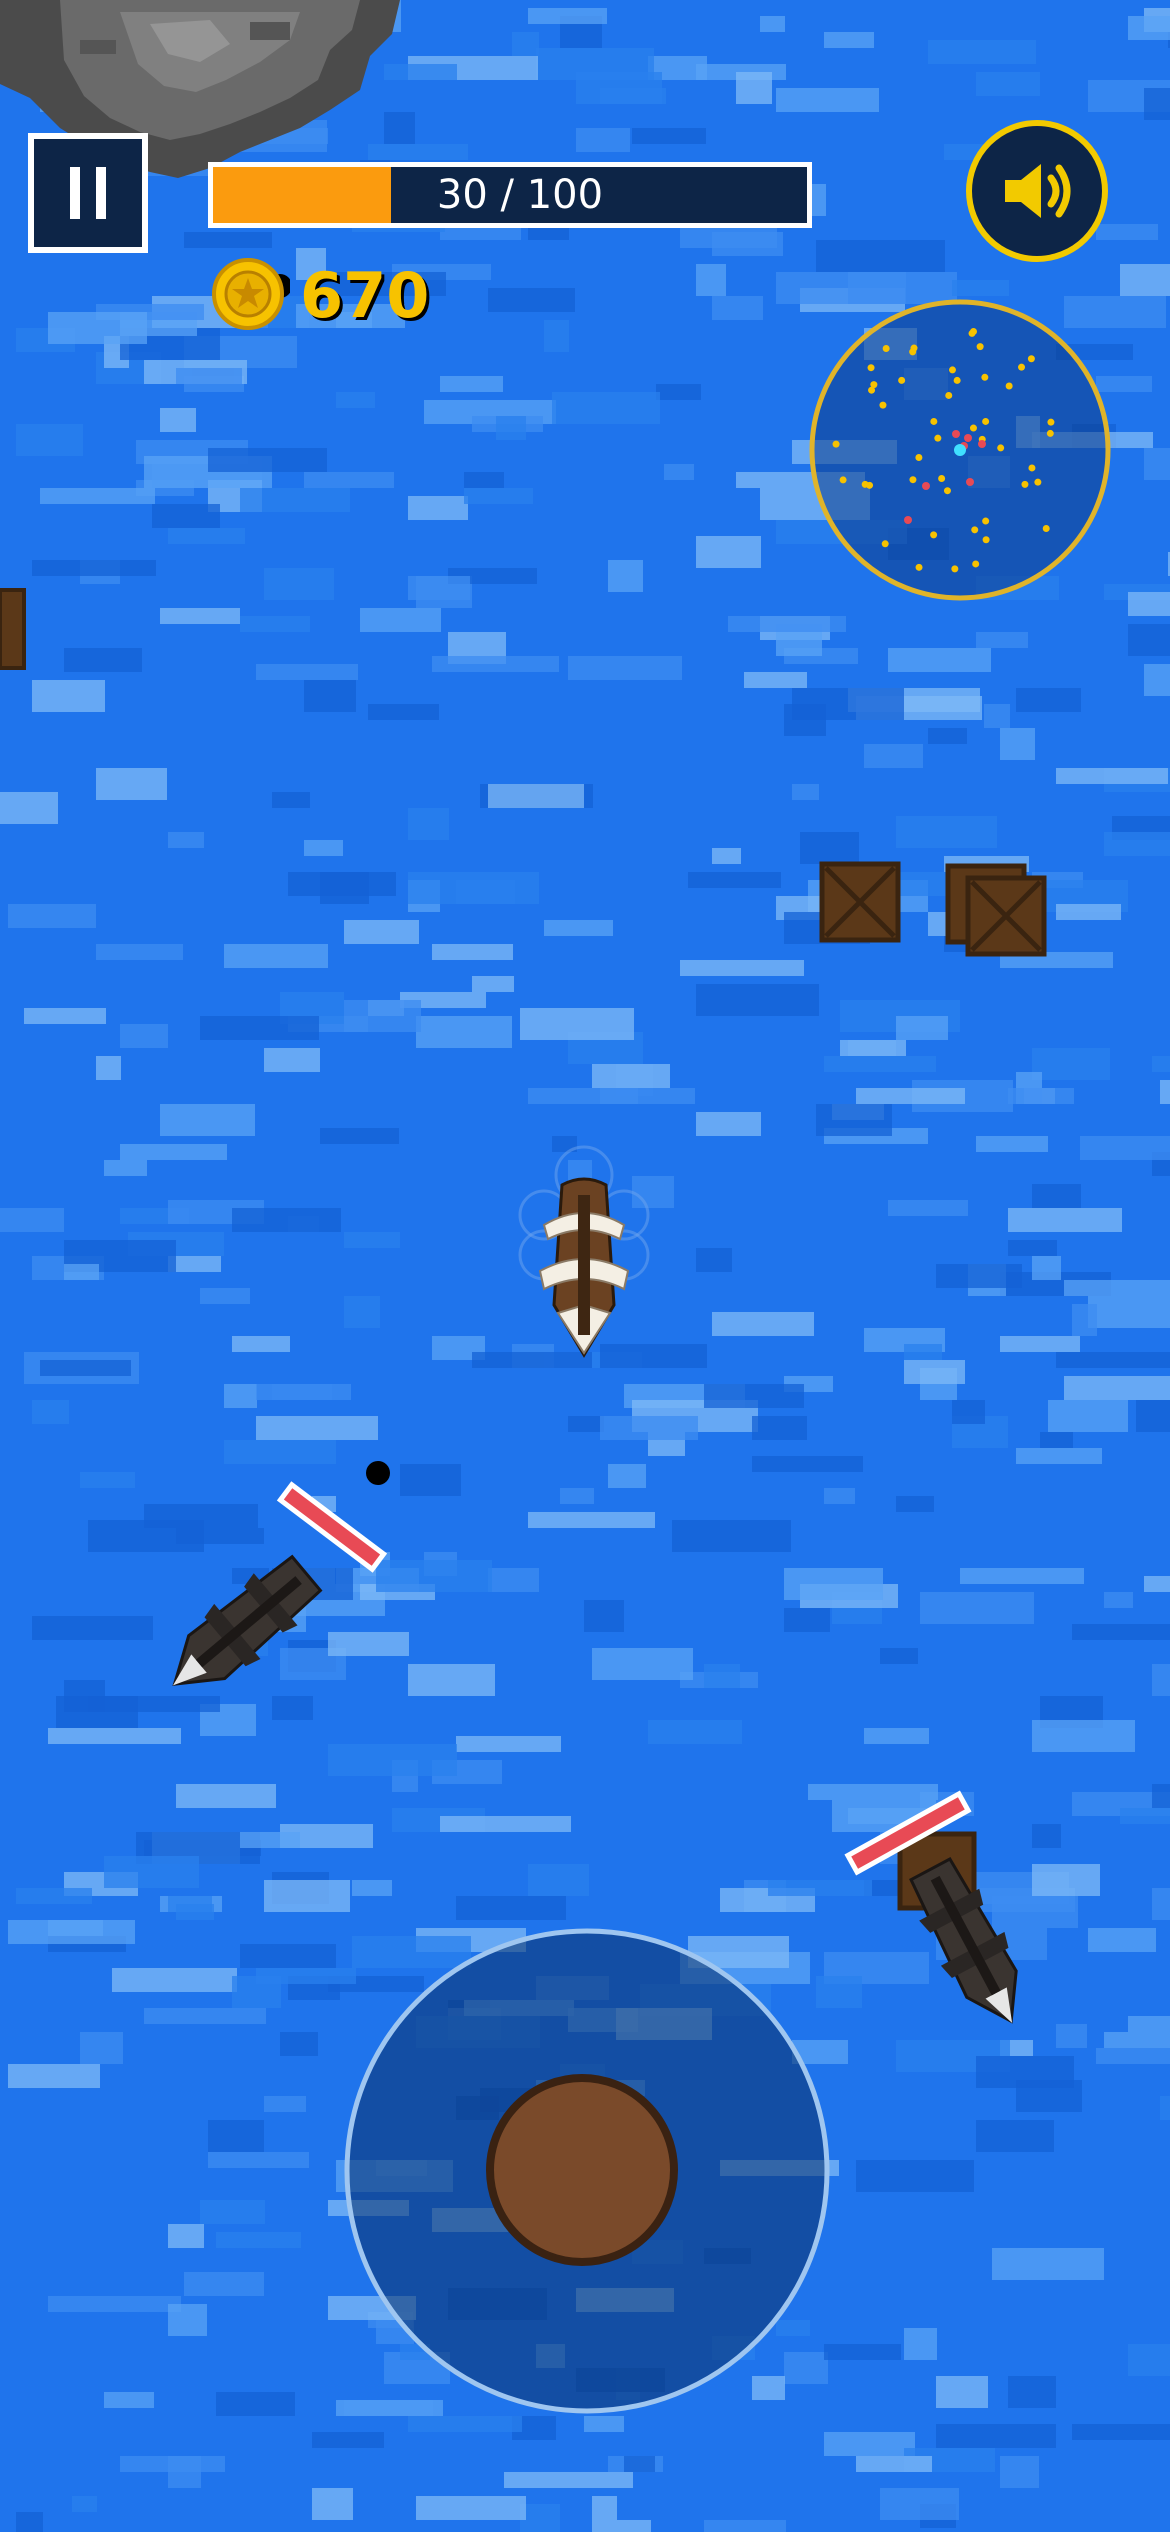 Image resolution: width=1170 pixels, height=2532 pixels. What do you see at coordinates (88, 193) in the screenshot?
I see `pause-button` at bounding box center [88, 193].